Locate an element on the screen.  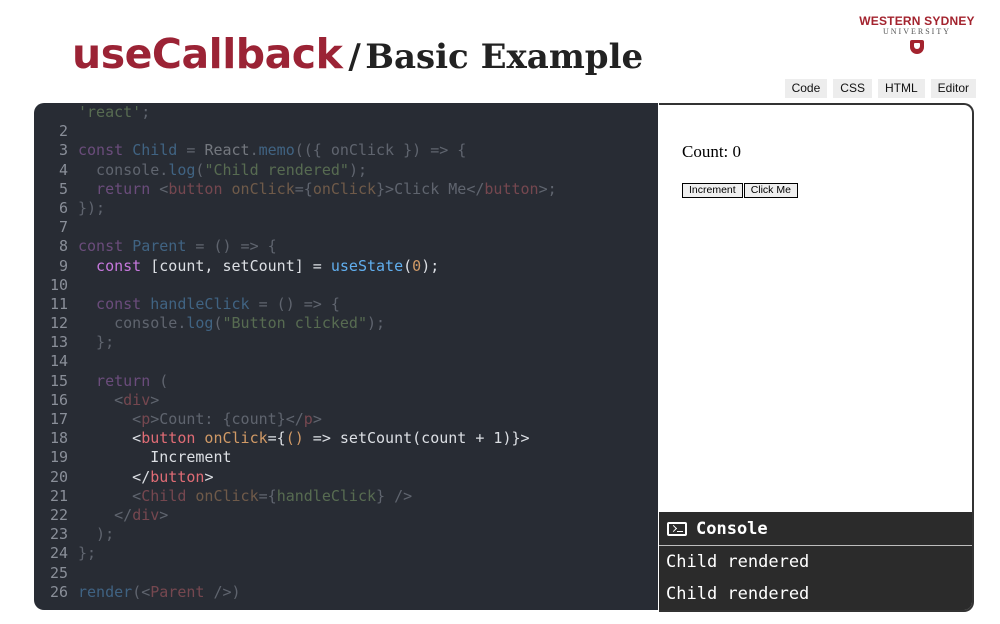
tab-css: CSS is located at coordinates (852, 88).